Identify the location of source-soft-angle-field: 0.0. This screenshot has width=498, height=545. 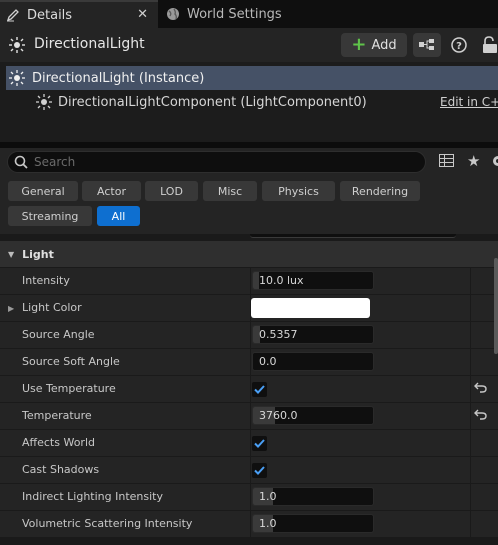
(313, 361).